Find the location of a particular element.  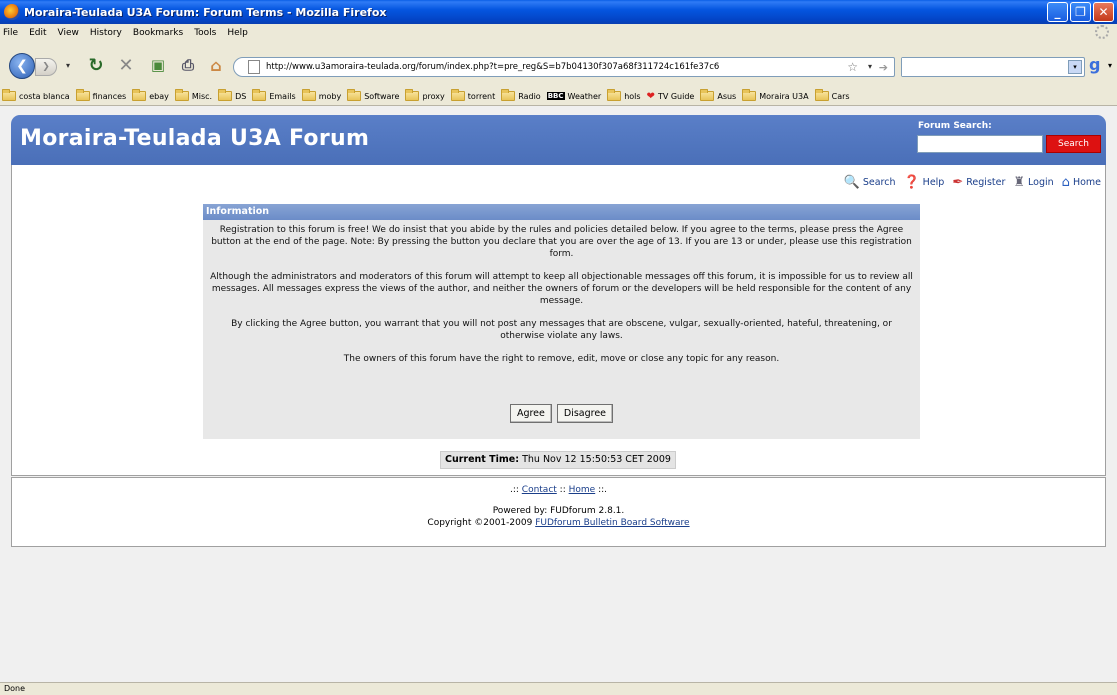

home-link-icon: ⌂ is located at coordinates (1065, 182).